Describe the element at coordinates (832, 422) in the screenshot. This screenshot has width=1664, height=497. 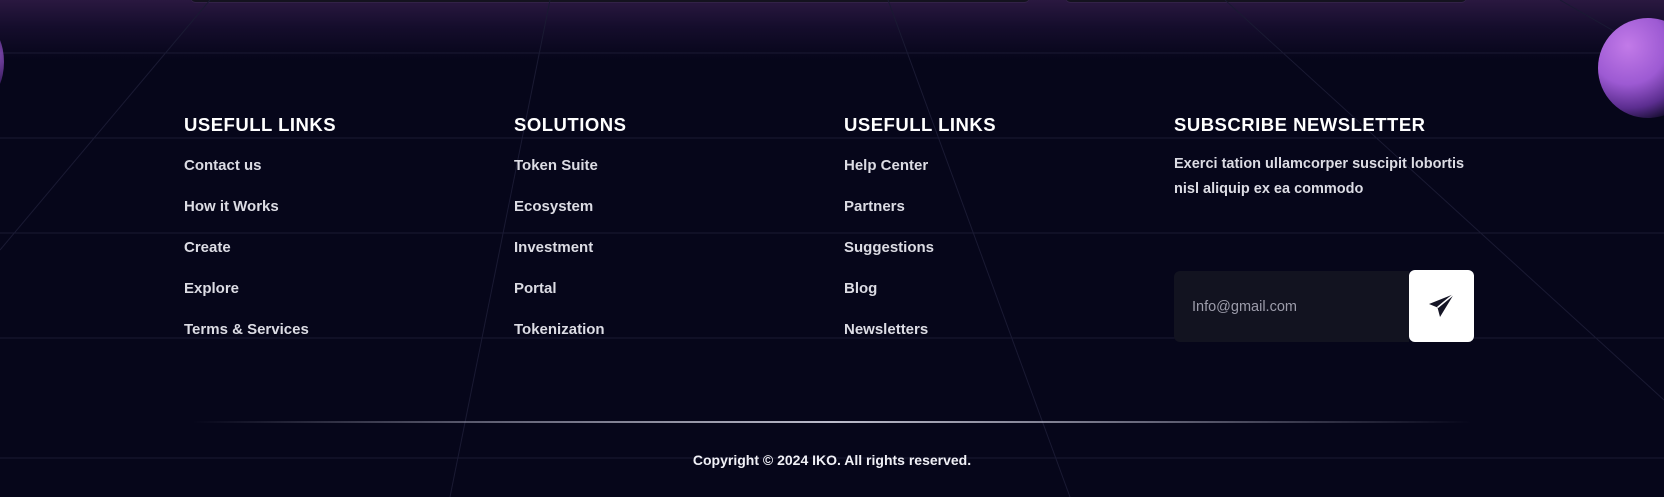
I see `footer-divider` at that location.